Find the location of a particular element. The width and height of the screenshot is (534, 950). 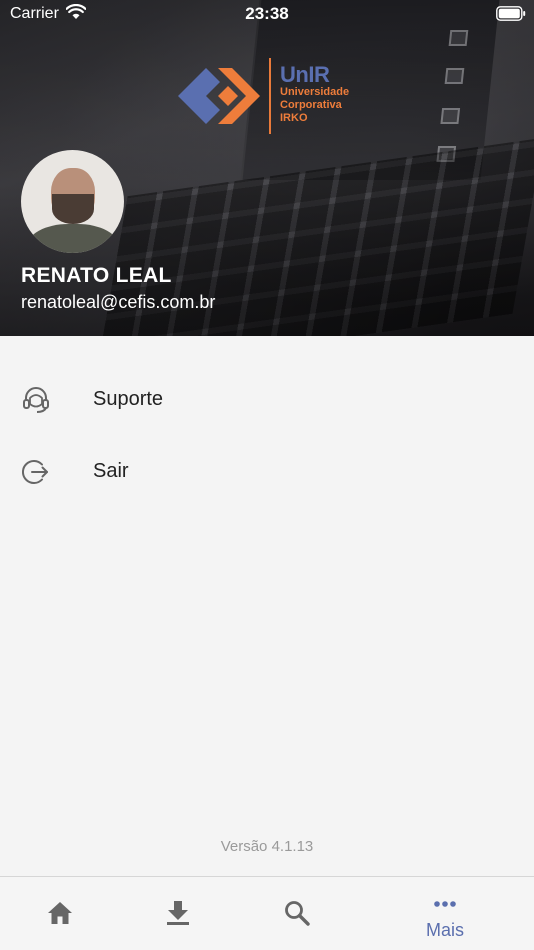

download-icon is located at coordinates (178, 913).